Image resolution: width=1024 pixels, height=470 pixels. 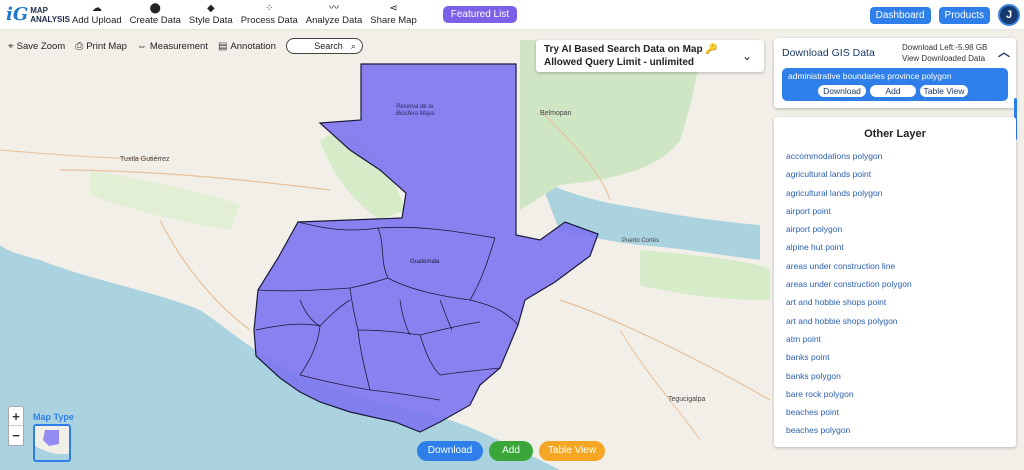 What do you see at coordinates (393, 8) in the screenshot?
I see `share-icon: ⋖` at bounding box center [393, 8].